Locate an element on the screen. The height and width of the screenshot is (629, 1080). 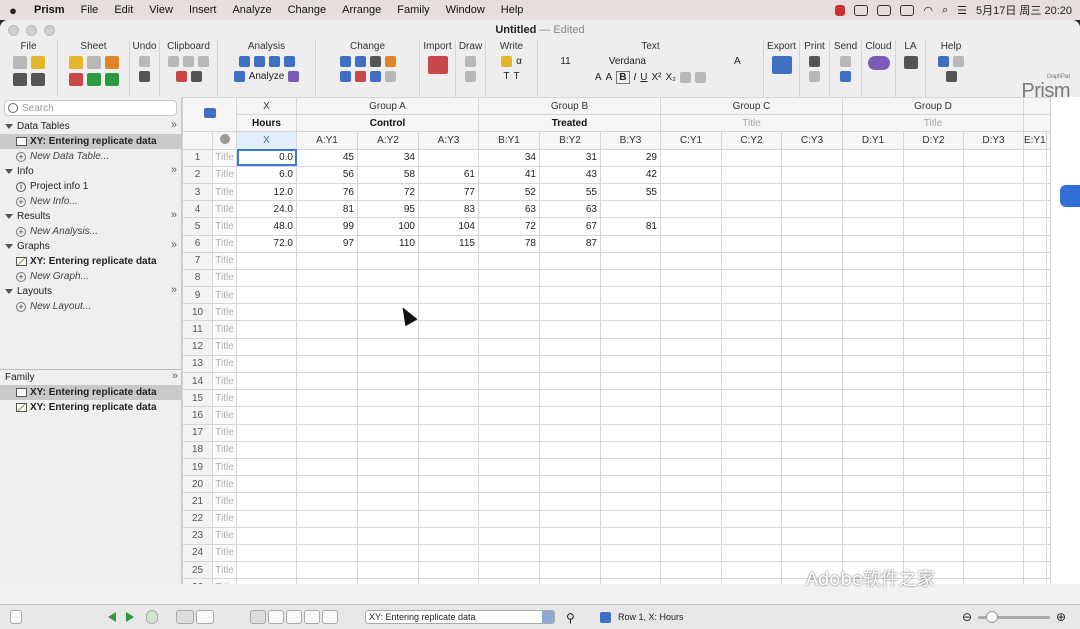
delete-sheet-icon is located at coordinates (75, 79).